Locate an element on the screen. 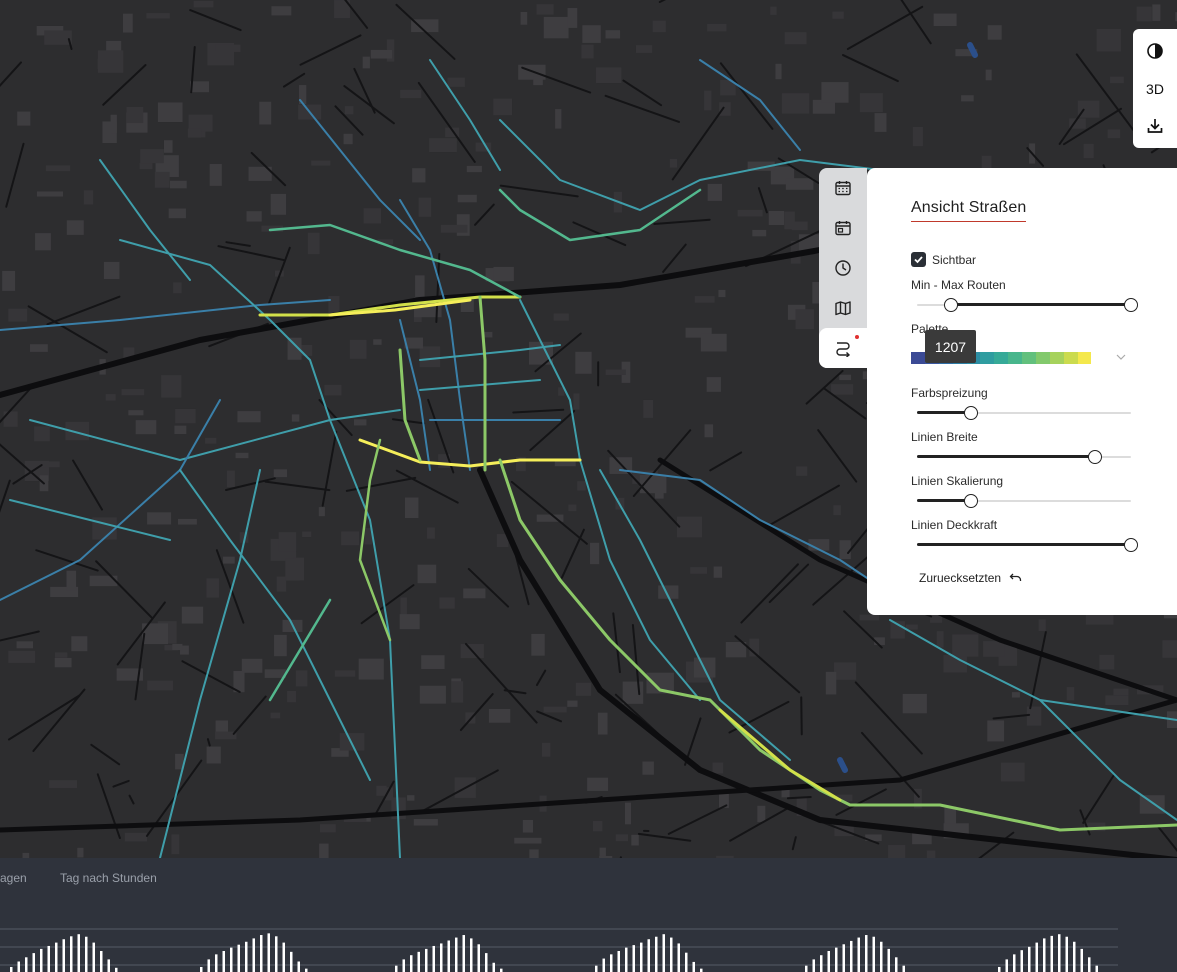 The width and height of the screenshot is (1177, 972). download-button is located at coordinates (1155, 126).